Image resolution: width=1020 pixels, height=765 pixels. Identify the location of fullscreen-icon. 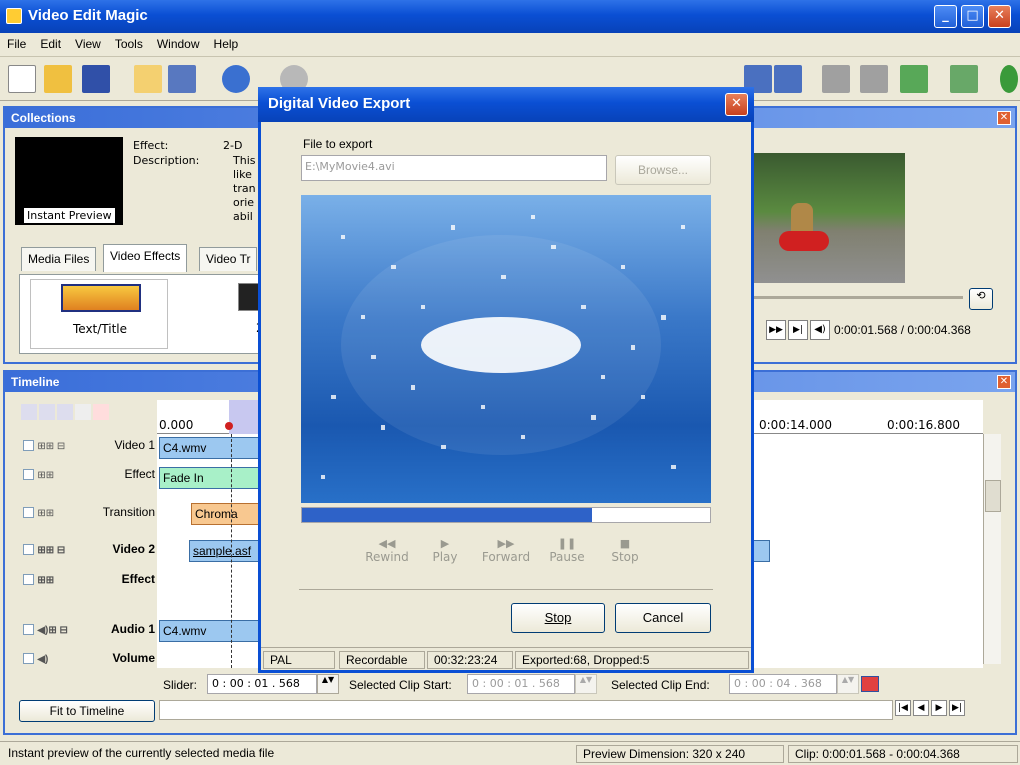
(914, 79).